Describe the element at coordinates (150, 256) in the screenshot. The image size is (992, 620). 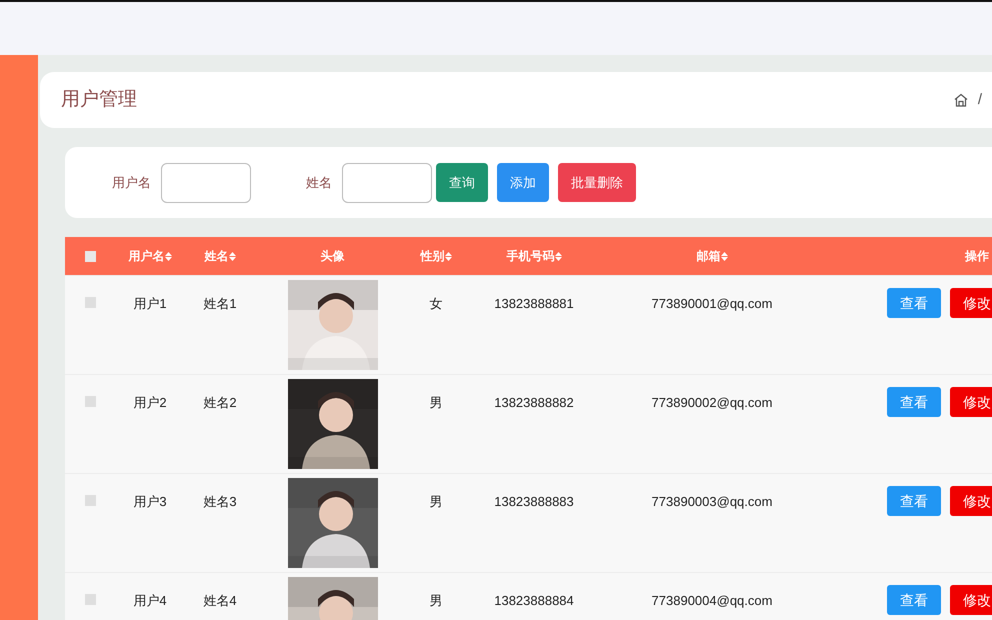
I see `column-header: 用户名` at that location.